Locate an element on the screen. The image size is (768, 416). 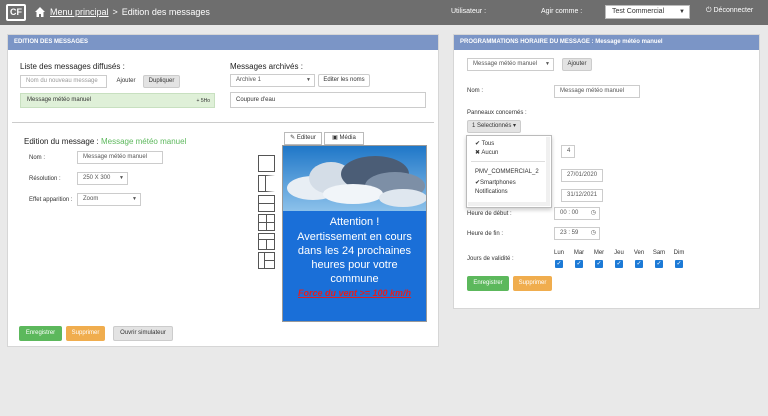
broadcast-list-item: Message météo manuel + 5Ho is located at coordinates (117, 100).